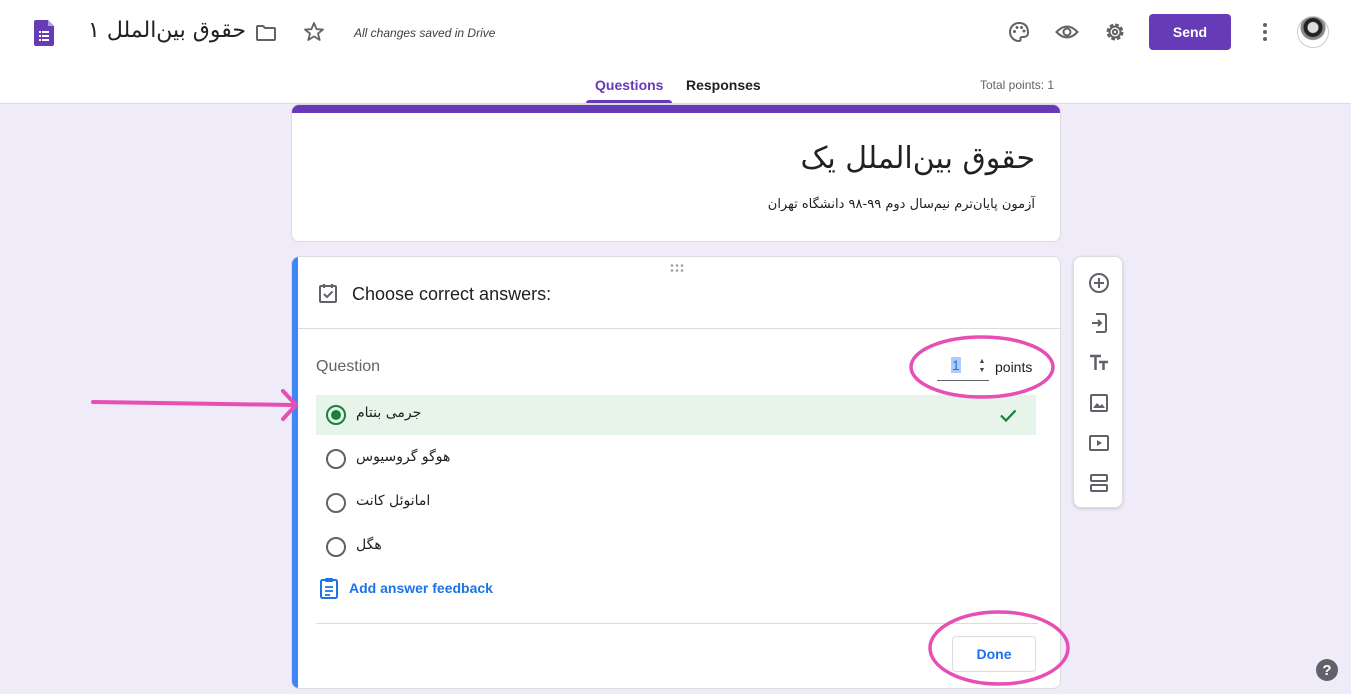 The width and height of the screenshot is (1351, 694). What do you see at coordinates (1099, 323) in the screenshot?
I see `import-questions-icon` at bounding box center [1099, 323].